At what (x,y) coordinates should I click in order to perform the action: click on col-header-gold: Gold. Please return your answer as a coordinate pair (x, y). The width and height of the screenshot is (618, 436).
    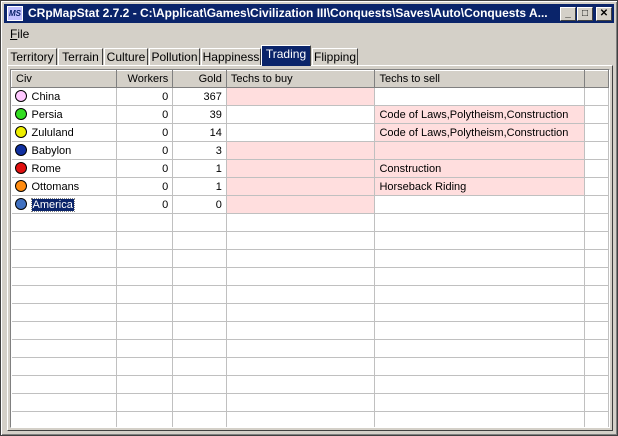
    Looking at the image, I should click on (199, 79).